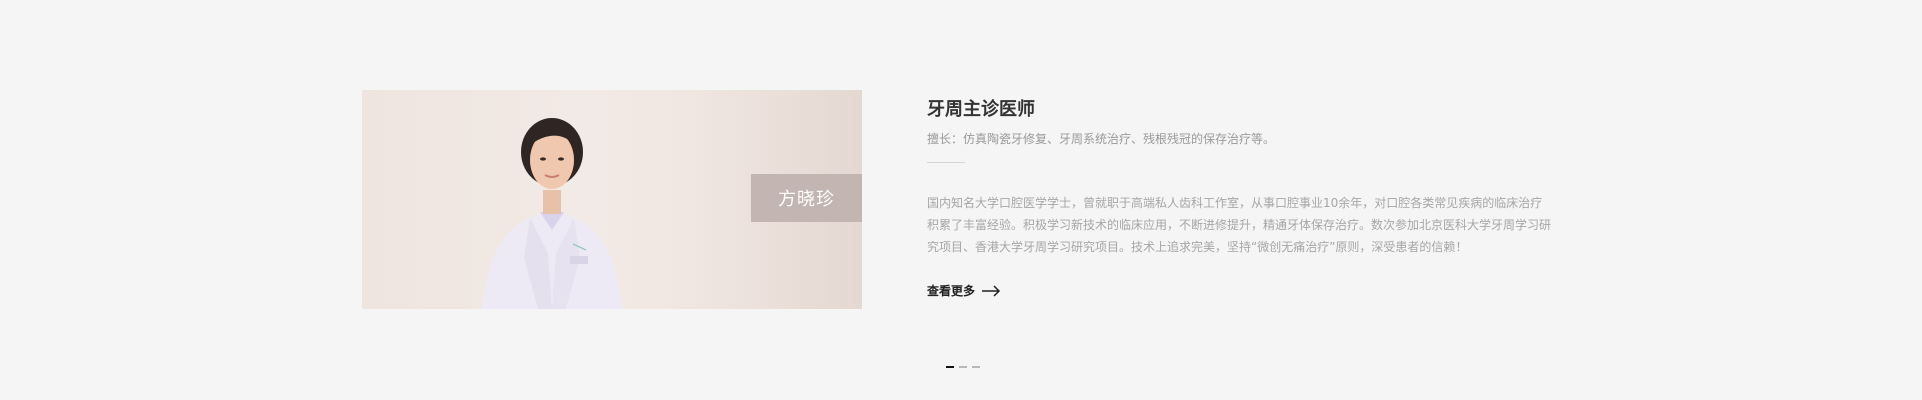 The image size is (1922, 400). I want to click on doctor-portrait-illustration, so click(552, 213).